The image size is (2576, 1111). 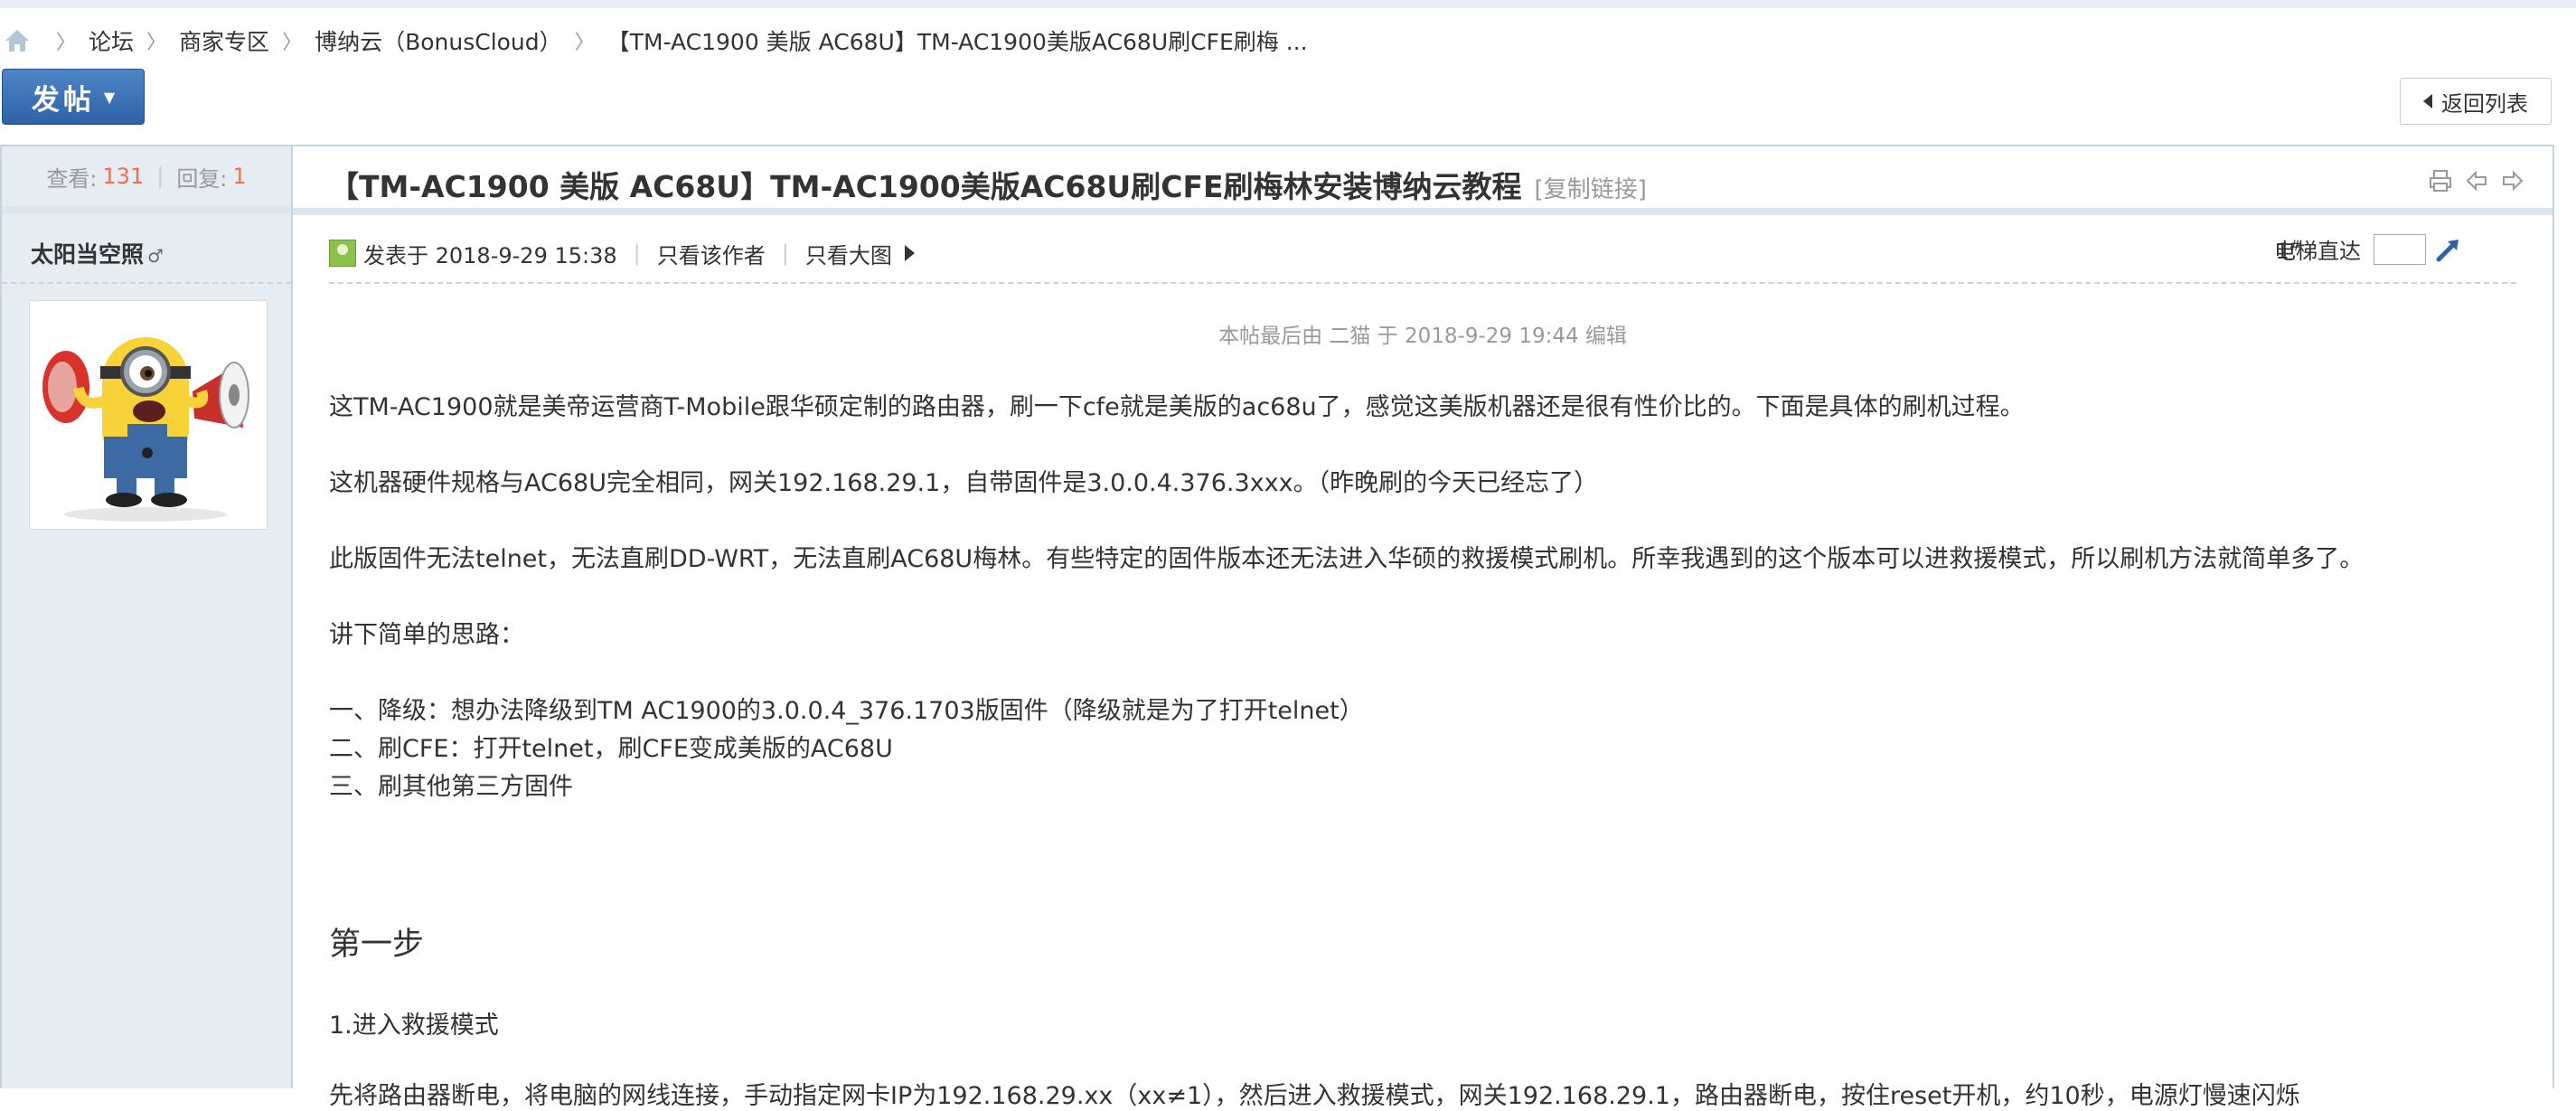 I want to click on back-to-list-label: 返回列表, so click(x=2485, y=103).